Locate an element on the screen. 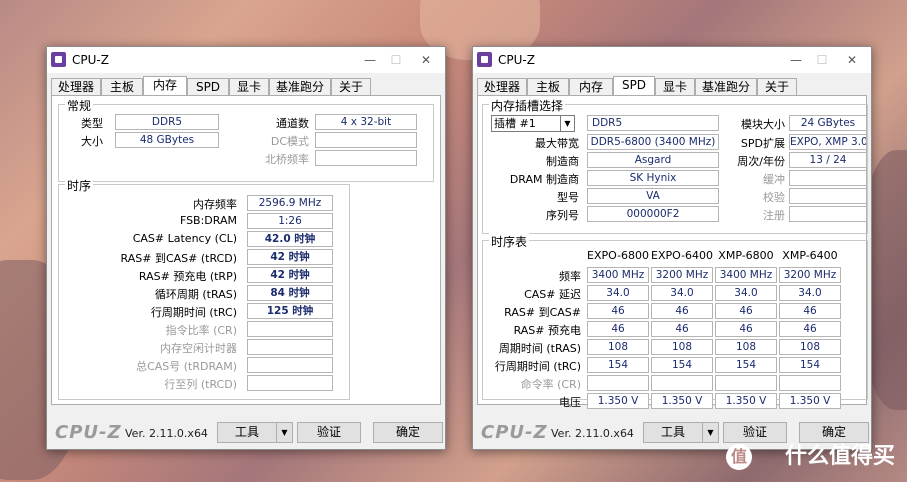 The image size is (907, 482). correction-value is located at coordinates (828, 196).